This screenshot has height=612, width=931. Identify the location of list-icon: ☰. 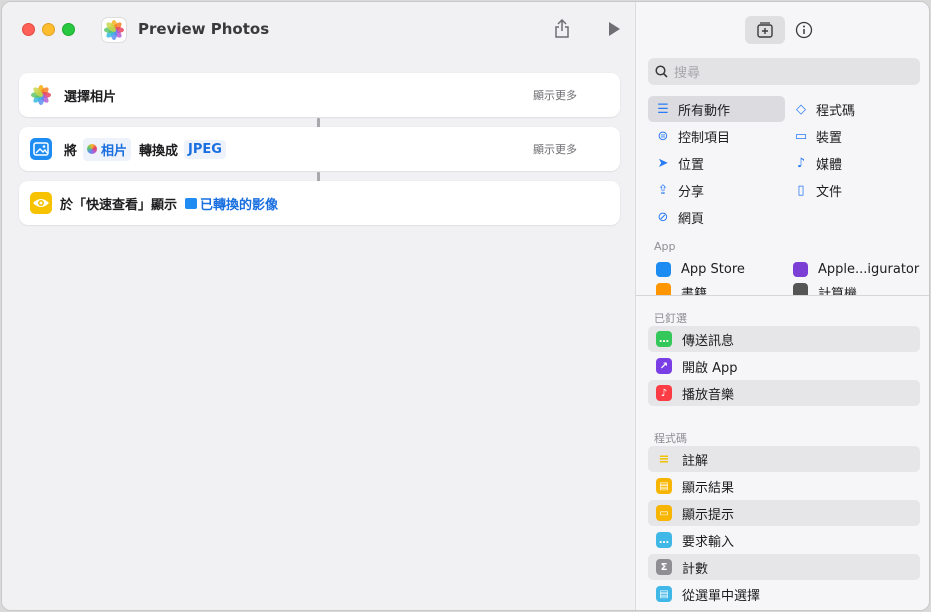
(663, 109).